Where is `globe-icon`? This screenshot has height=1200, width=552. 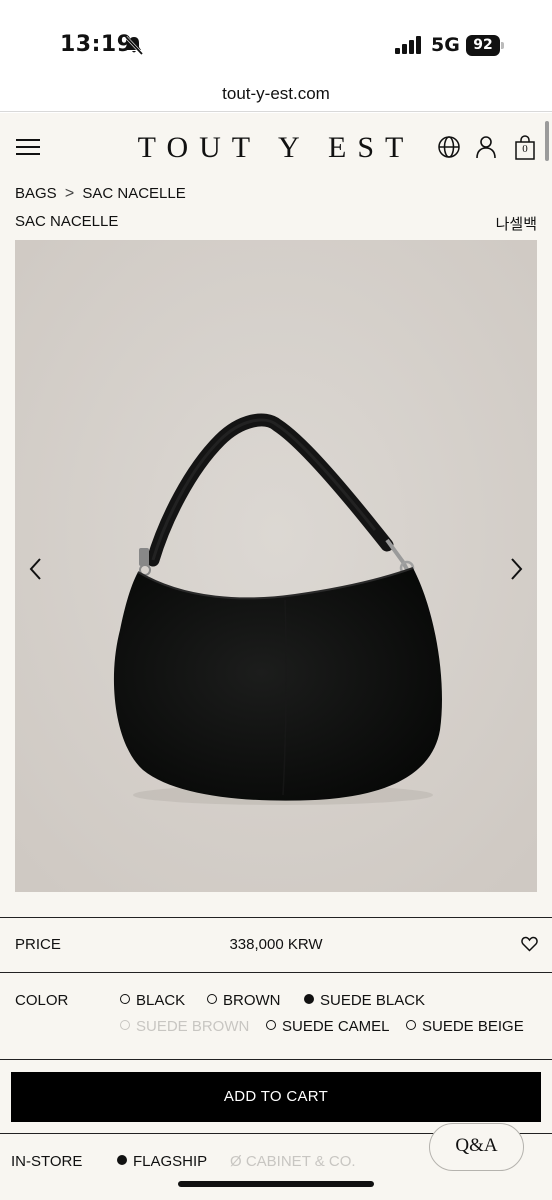
globe-icon is located at coordinates (449, 147).